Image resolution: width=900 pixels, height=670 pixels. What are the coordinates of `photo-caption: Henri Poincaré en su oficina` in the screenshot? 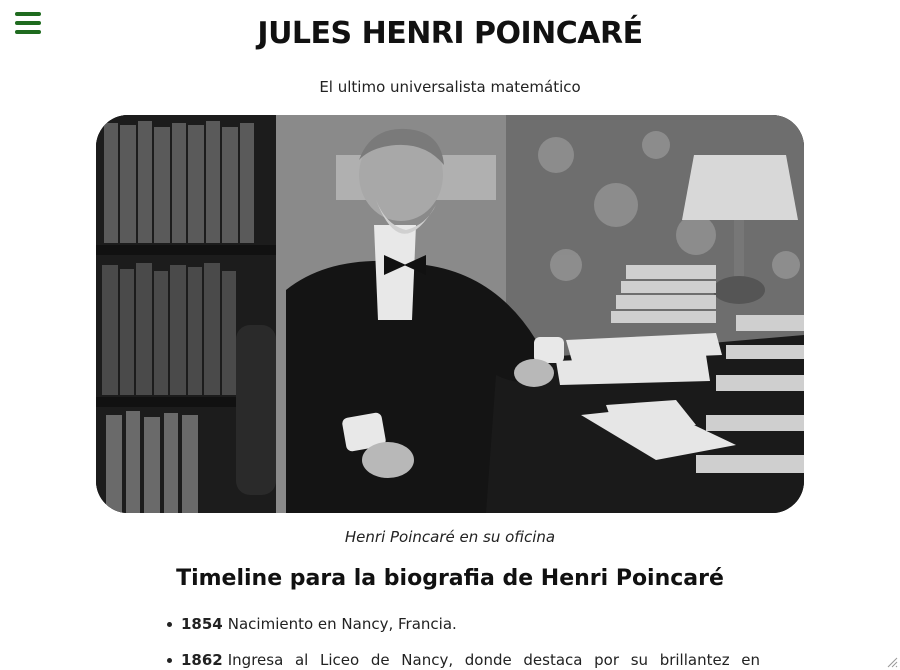 It's located at (450, 537).